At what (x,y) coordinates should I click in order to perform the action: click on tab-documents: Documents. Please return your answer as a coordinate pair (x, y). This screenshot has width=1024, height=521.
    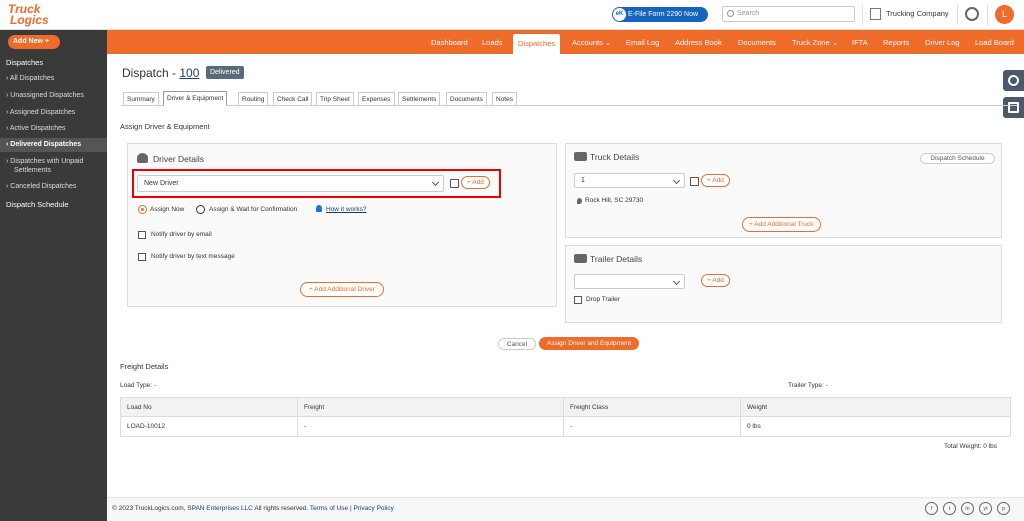
    Looking at the image, I should click on (466, 99).